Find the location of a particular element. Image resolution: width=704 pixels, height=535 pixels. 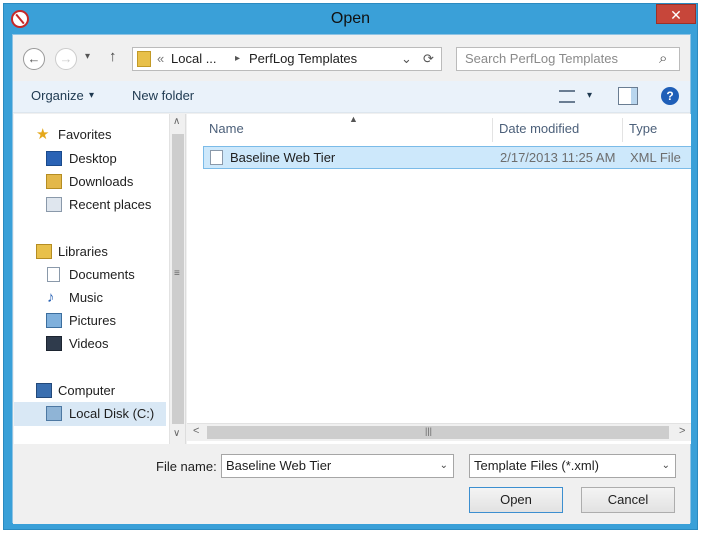

column-header-date: Date modified is located at coordinates (558, 130).